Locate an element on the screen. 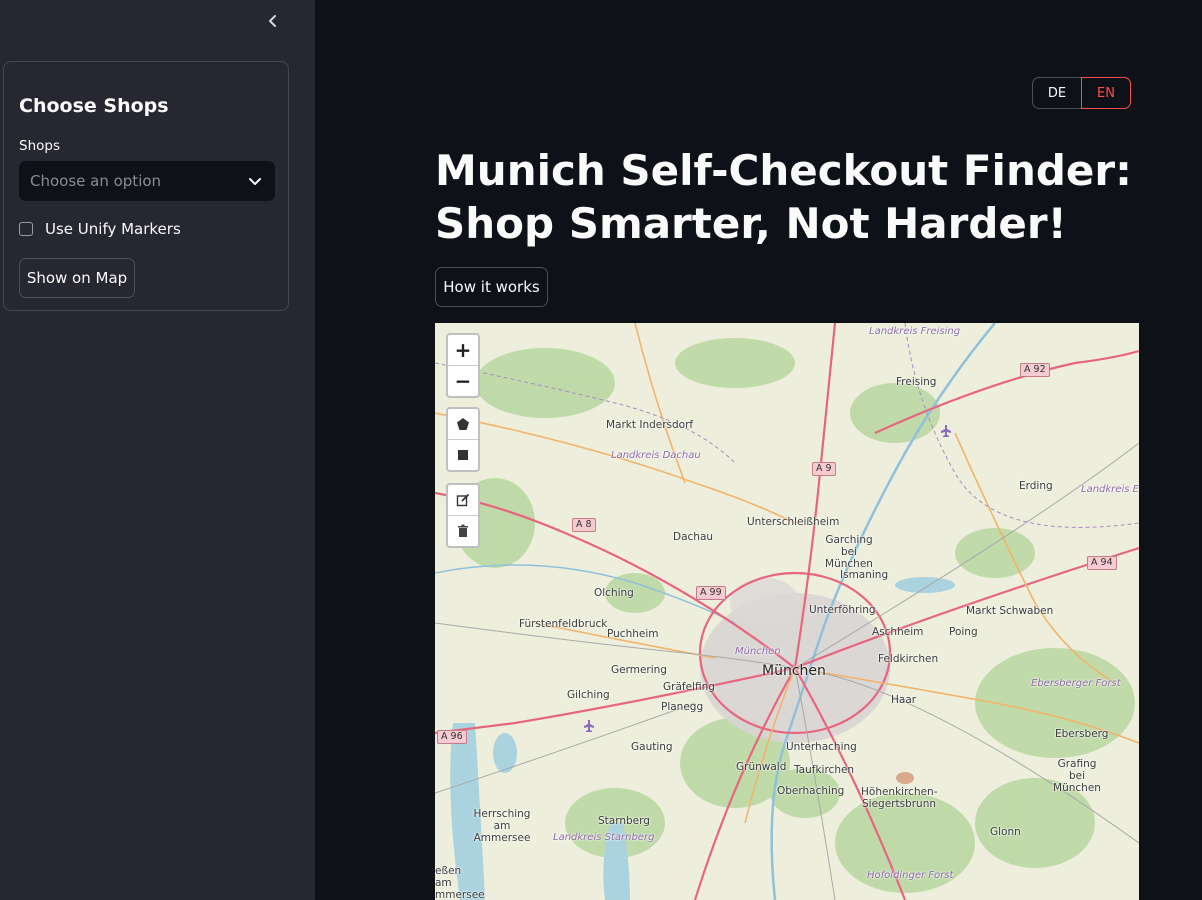 This screenshot has width=1202, height=900. region-label: Hofoldinger Forst is located at coordinates (910, 875).